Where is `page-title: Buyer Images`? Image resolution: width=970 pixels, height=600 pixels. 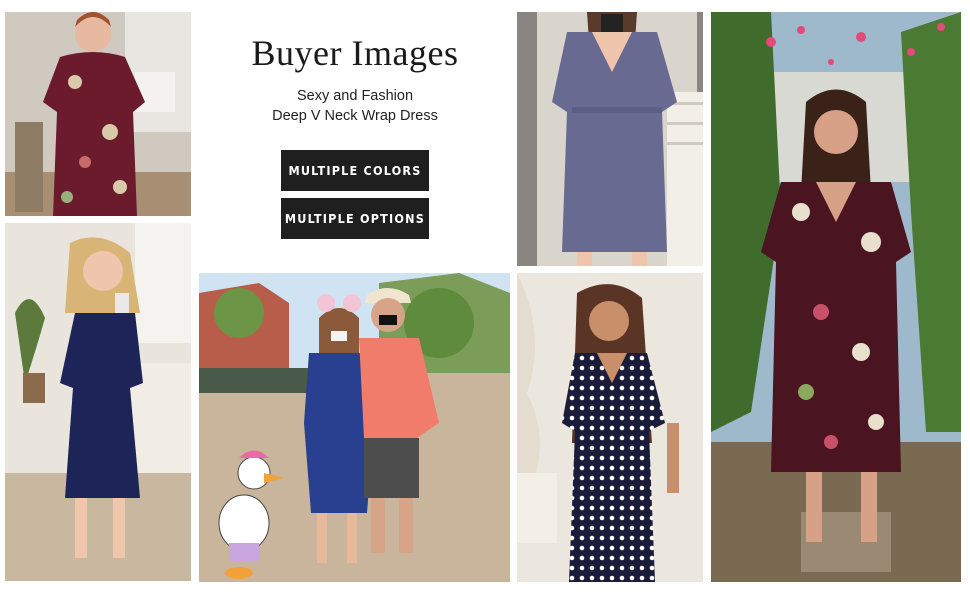 page-title: Buyer Images is located at coordinates (355, 53).